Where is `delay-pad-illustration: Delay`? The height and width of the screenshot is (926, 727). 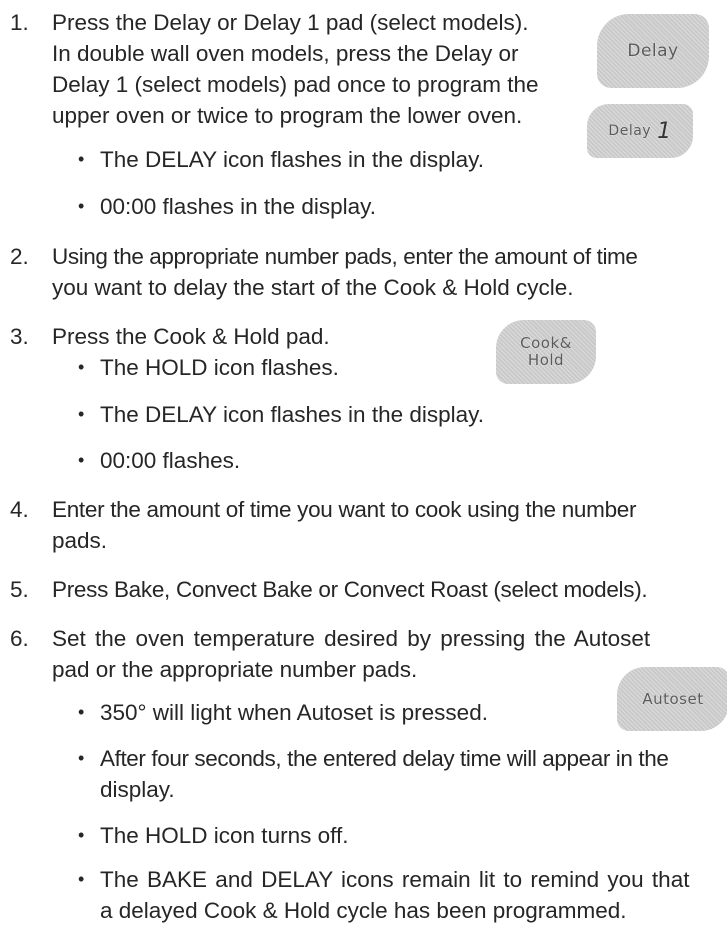
delay-pad-illustration: Delay is located at coordinates (653, 51).